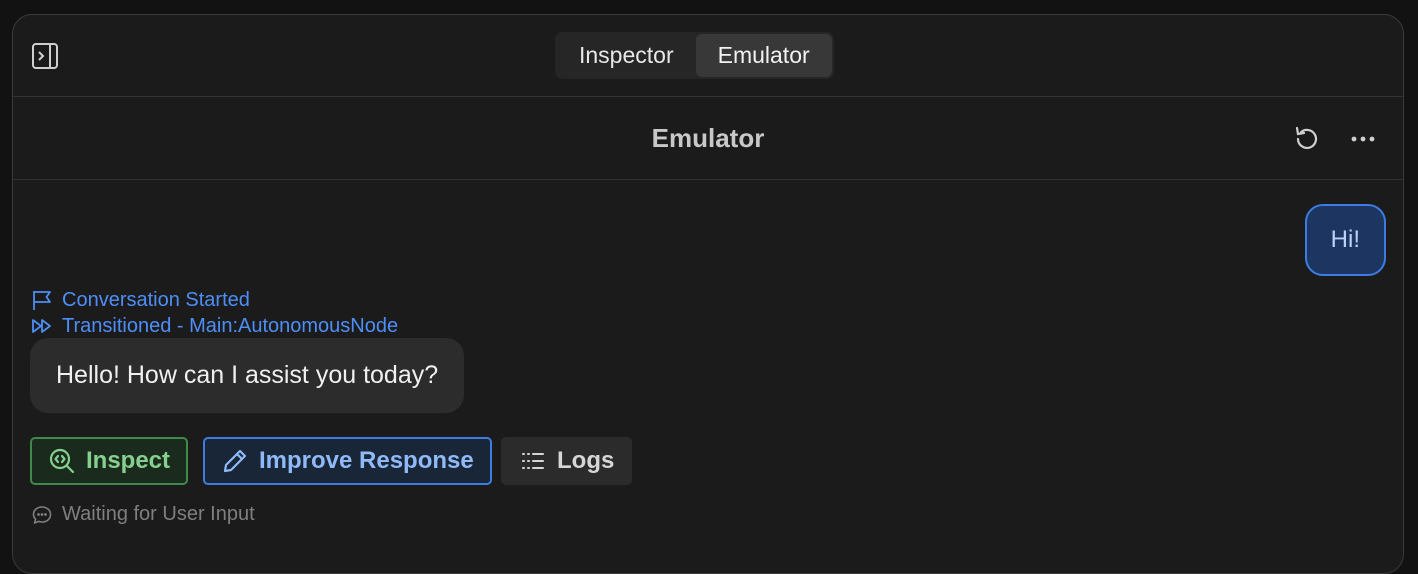 The image size is (1418, 574). I want to click on inspect-button: Inspect, so click(109, 461).